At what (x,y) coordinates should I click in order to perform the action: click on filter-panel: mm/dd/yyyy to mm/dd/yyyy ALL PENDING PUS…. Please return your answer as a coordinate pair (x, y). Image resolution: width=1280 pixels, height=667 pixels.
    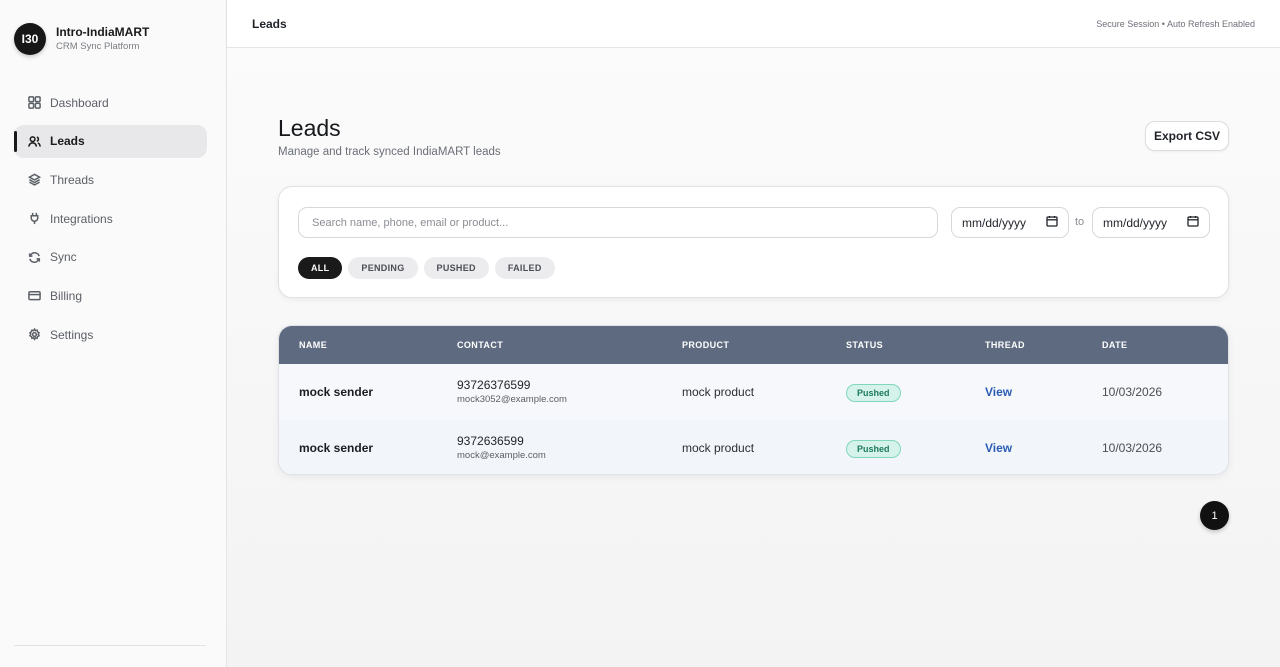
    Looking at the image, I should click on (753, 242).